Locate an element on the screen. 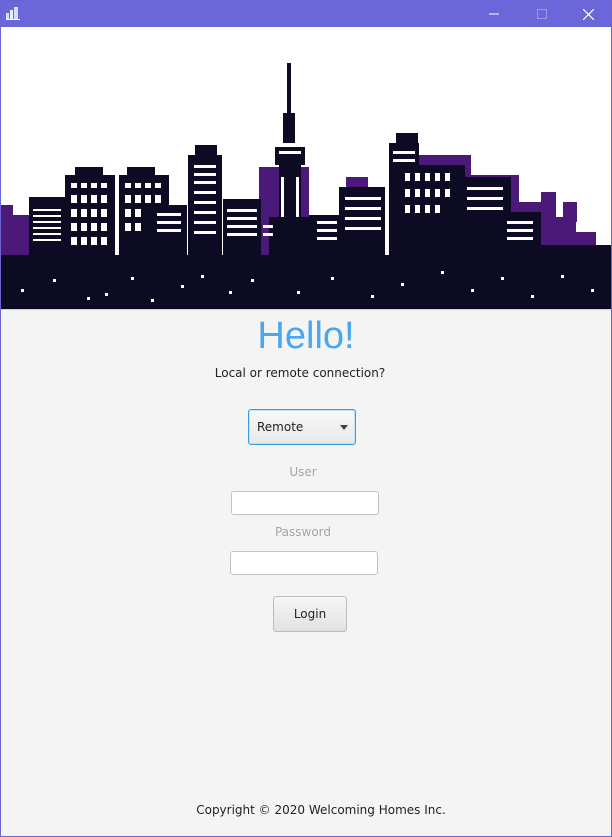  close-button is located at coordinates (588, 14).